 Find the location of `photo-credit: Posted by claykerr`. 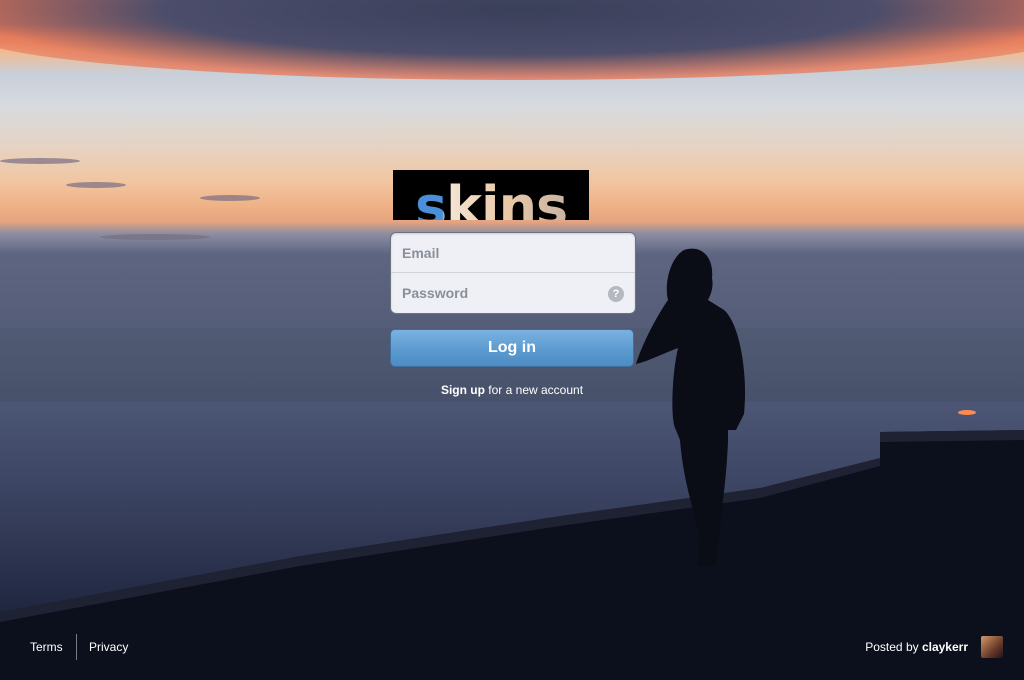

photo-credit: Posted by claykerr is located at coordinates (916, 647).